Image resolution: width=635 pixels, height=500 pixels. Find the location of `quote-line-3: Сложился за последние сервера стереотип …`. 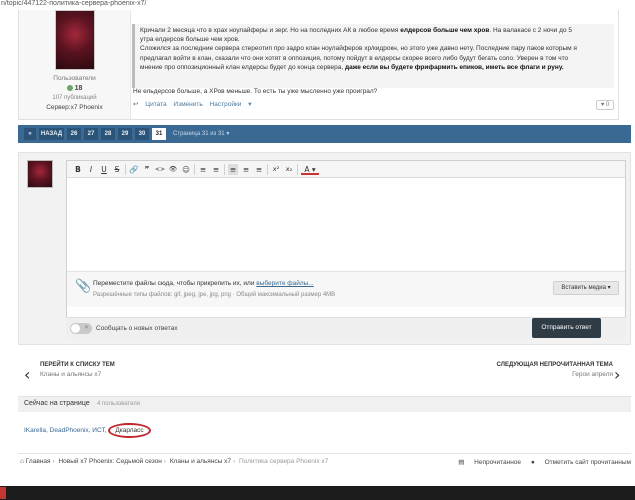

quote-line-3: Сложился за последние сервера стереотип … is located at coordinates (358, 49).